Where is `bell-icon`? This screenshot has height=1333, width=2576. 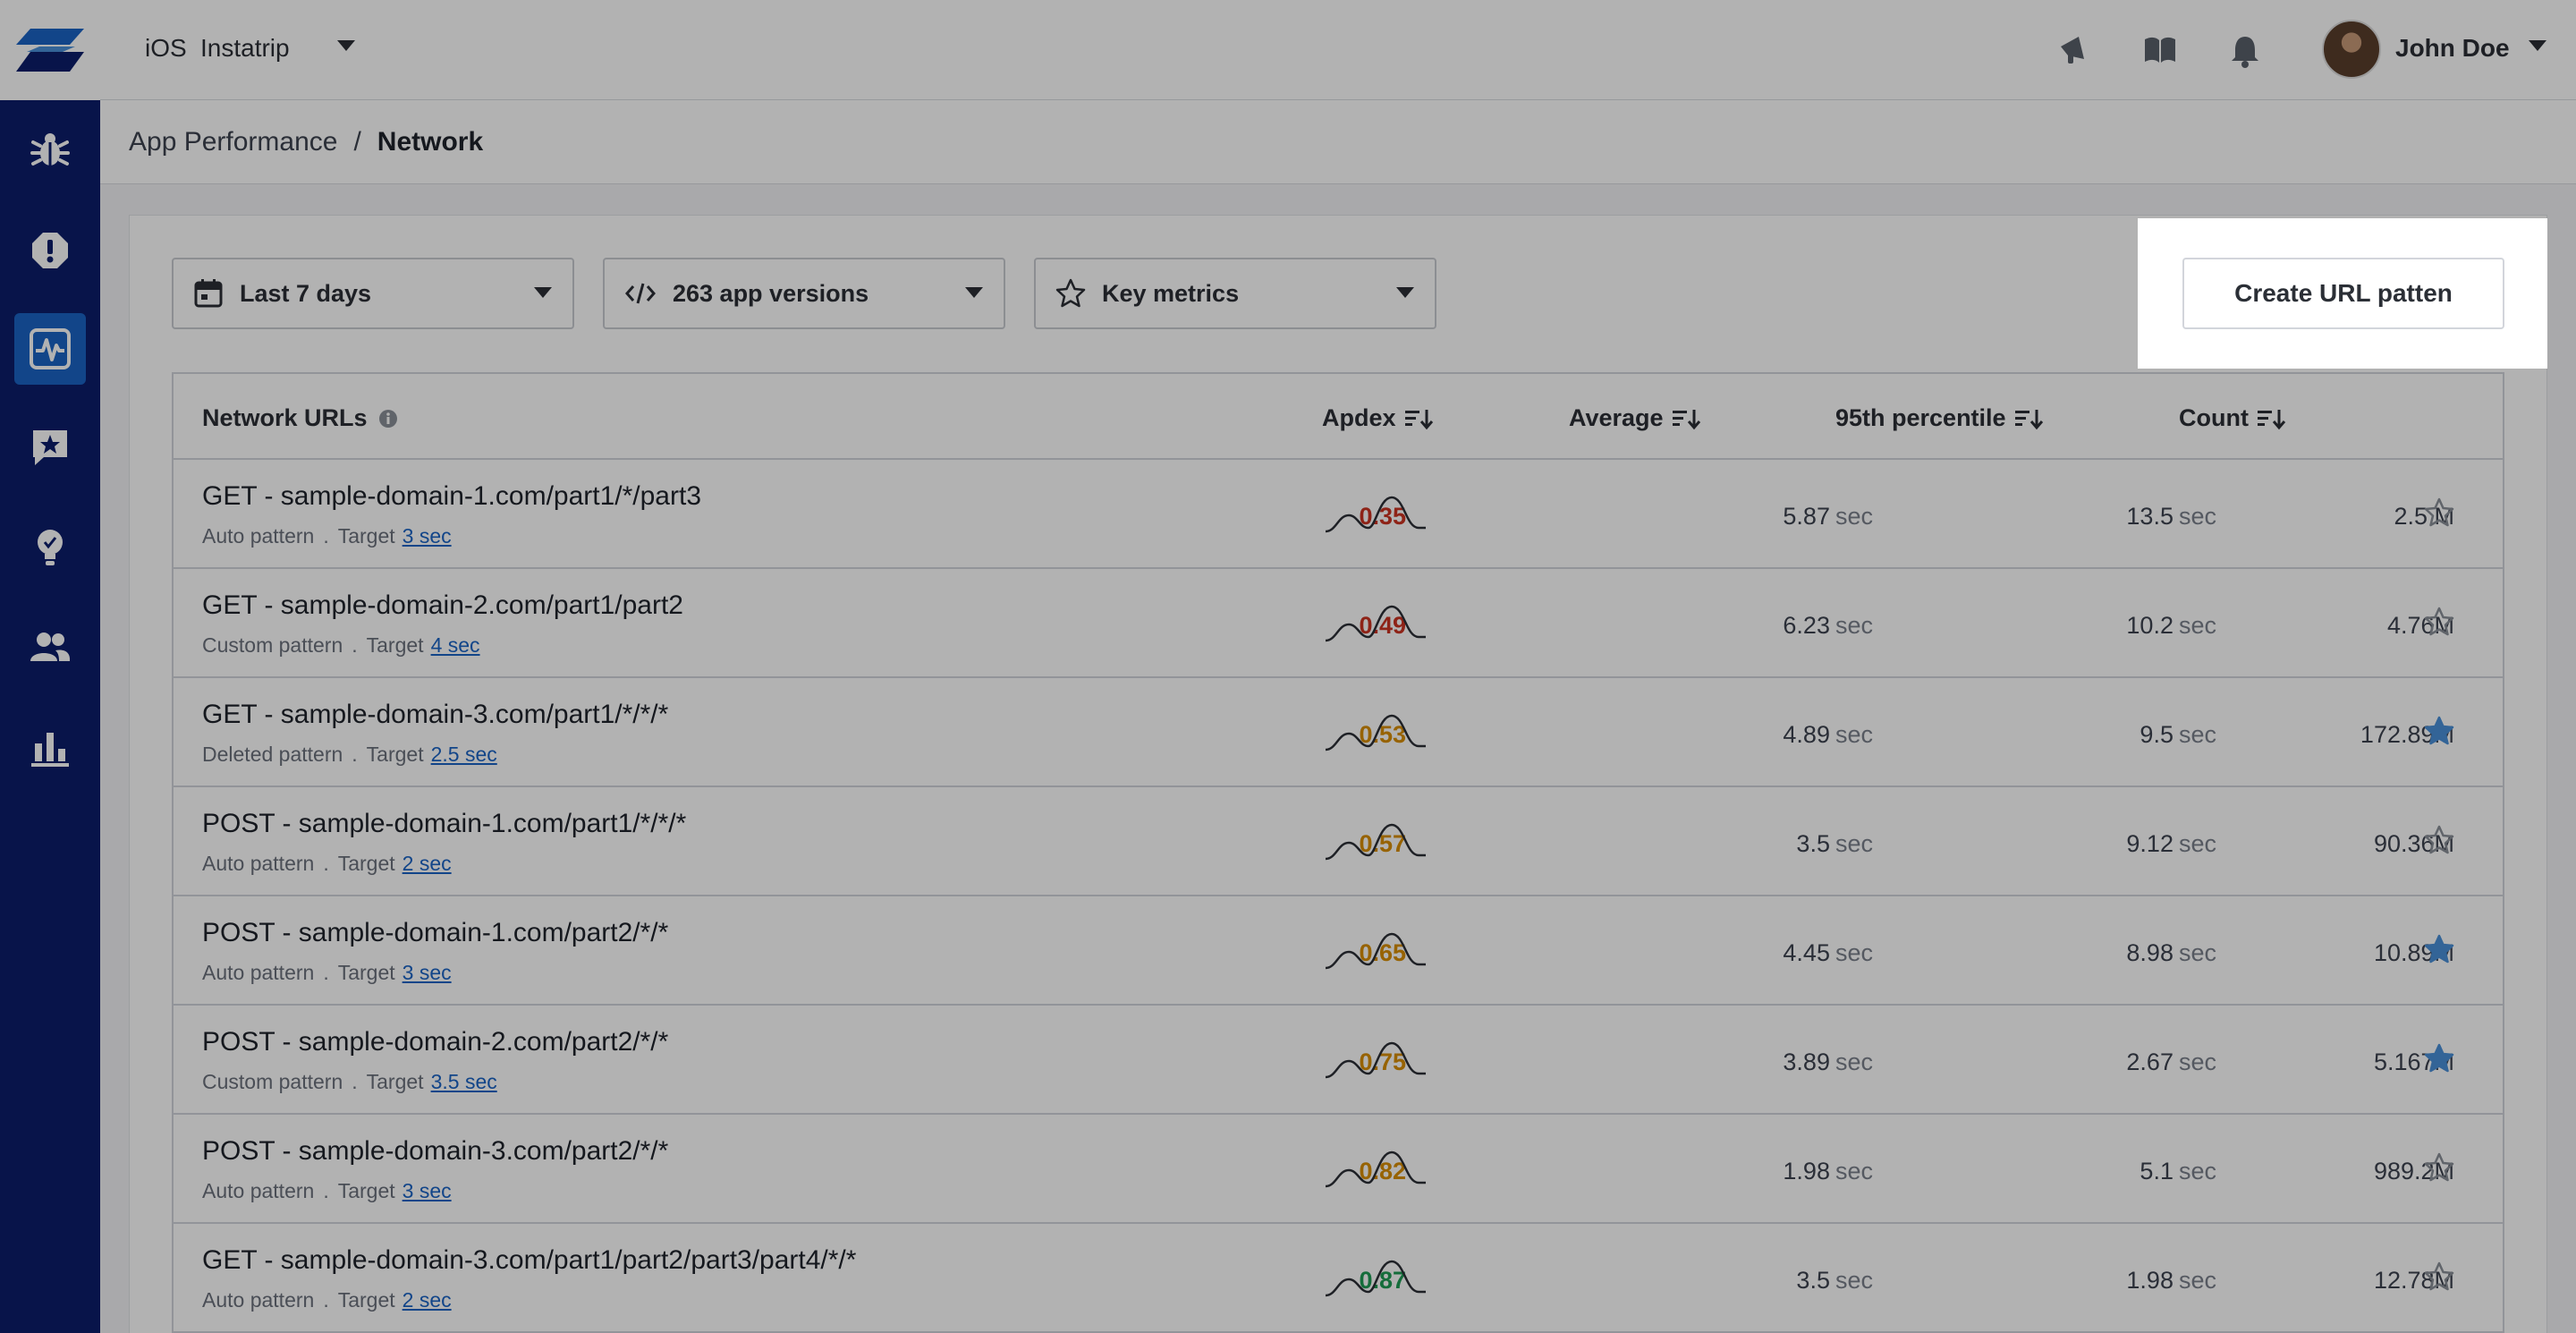 bell-icon is located at coordinates (2245, 51).